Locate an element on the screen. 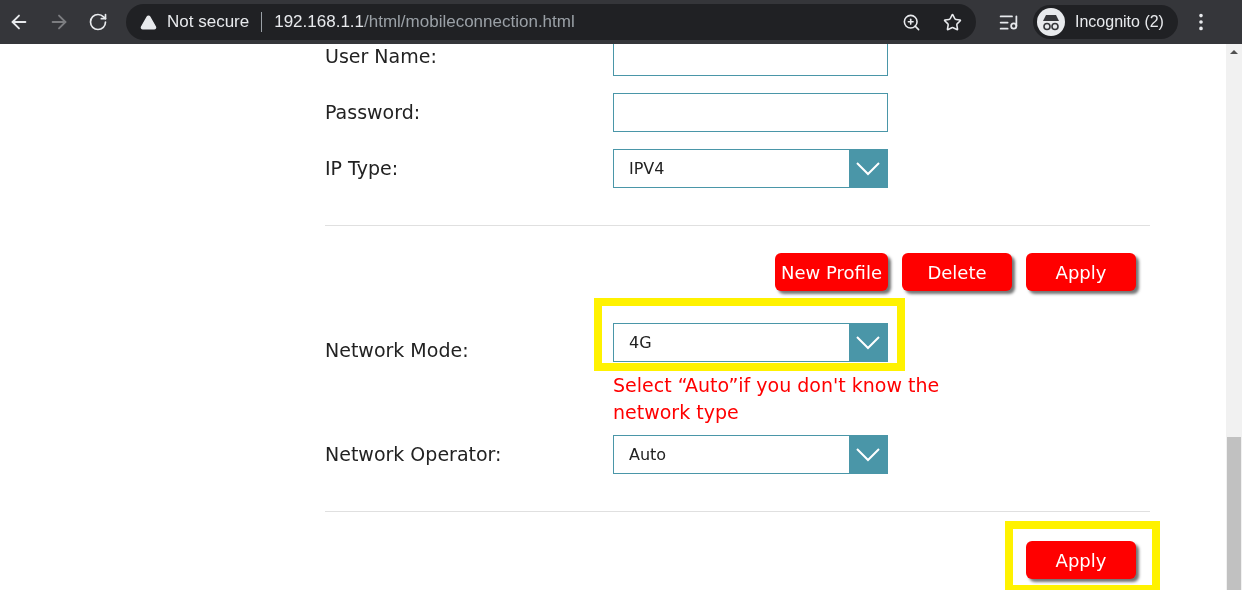 The width and height of the screenshot is (1242, 590). field-label: IP Type: is located at coordinates (362, 169).